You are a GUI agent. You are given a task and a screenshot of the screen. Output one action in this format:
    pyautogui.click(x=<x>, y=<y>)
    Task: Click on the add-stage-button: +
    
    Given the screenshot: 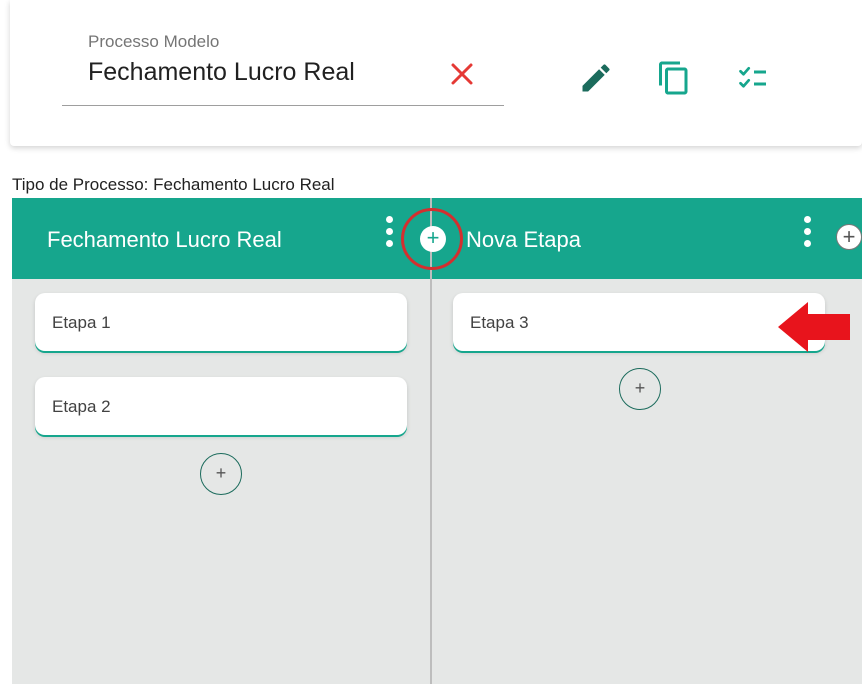 What is the action you would take?
    pyautogui.click(x=849, y=237)
    